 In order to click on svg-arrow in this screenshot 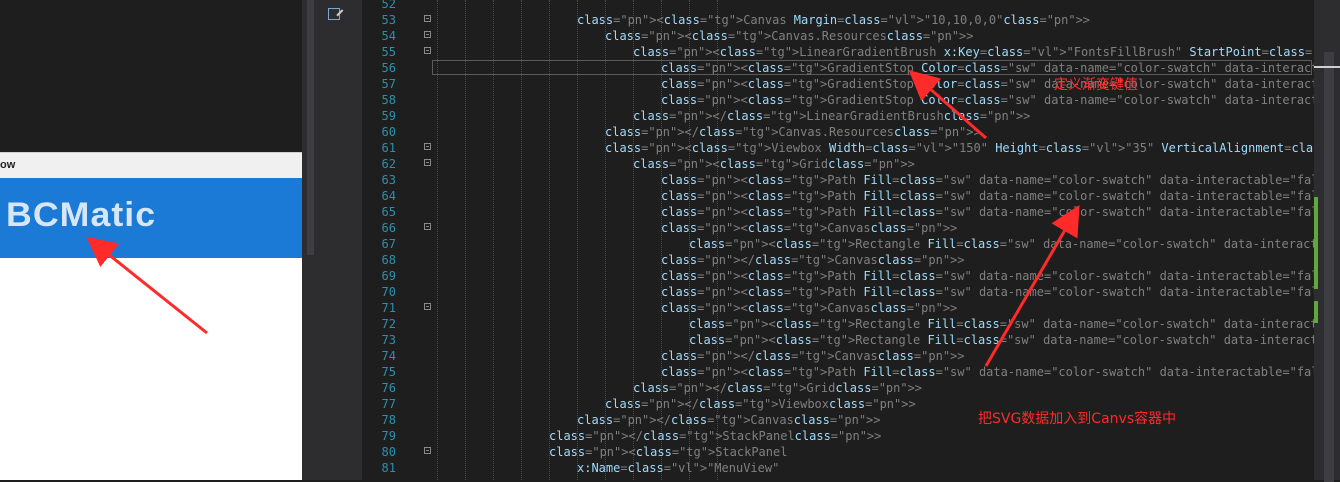, I will do `click(1032, 286)`.